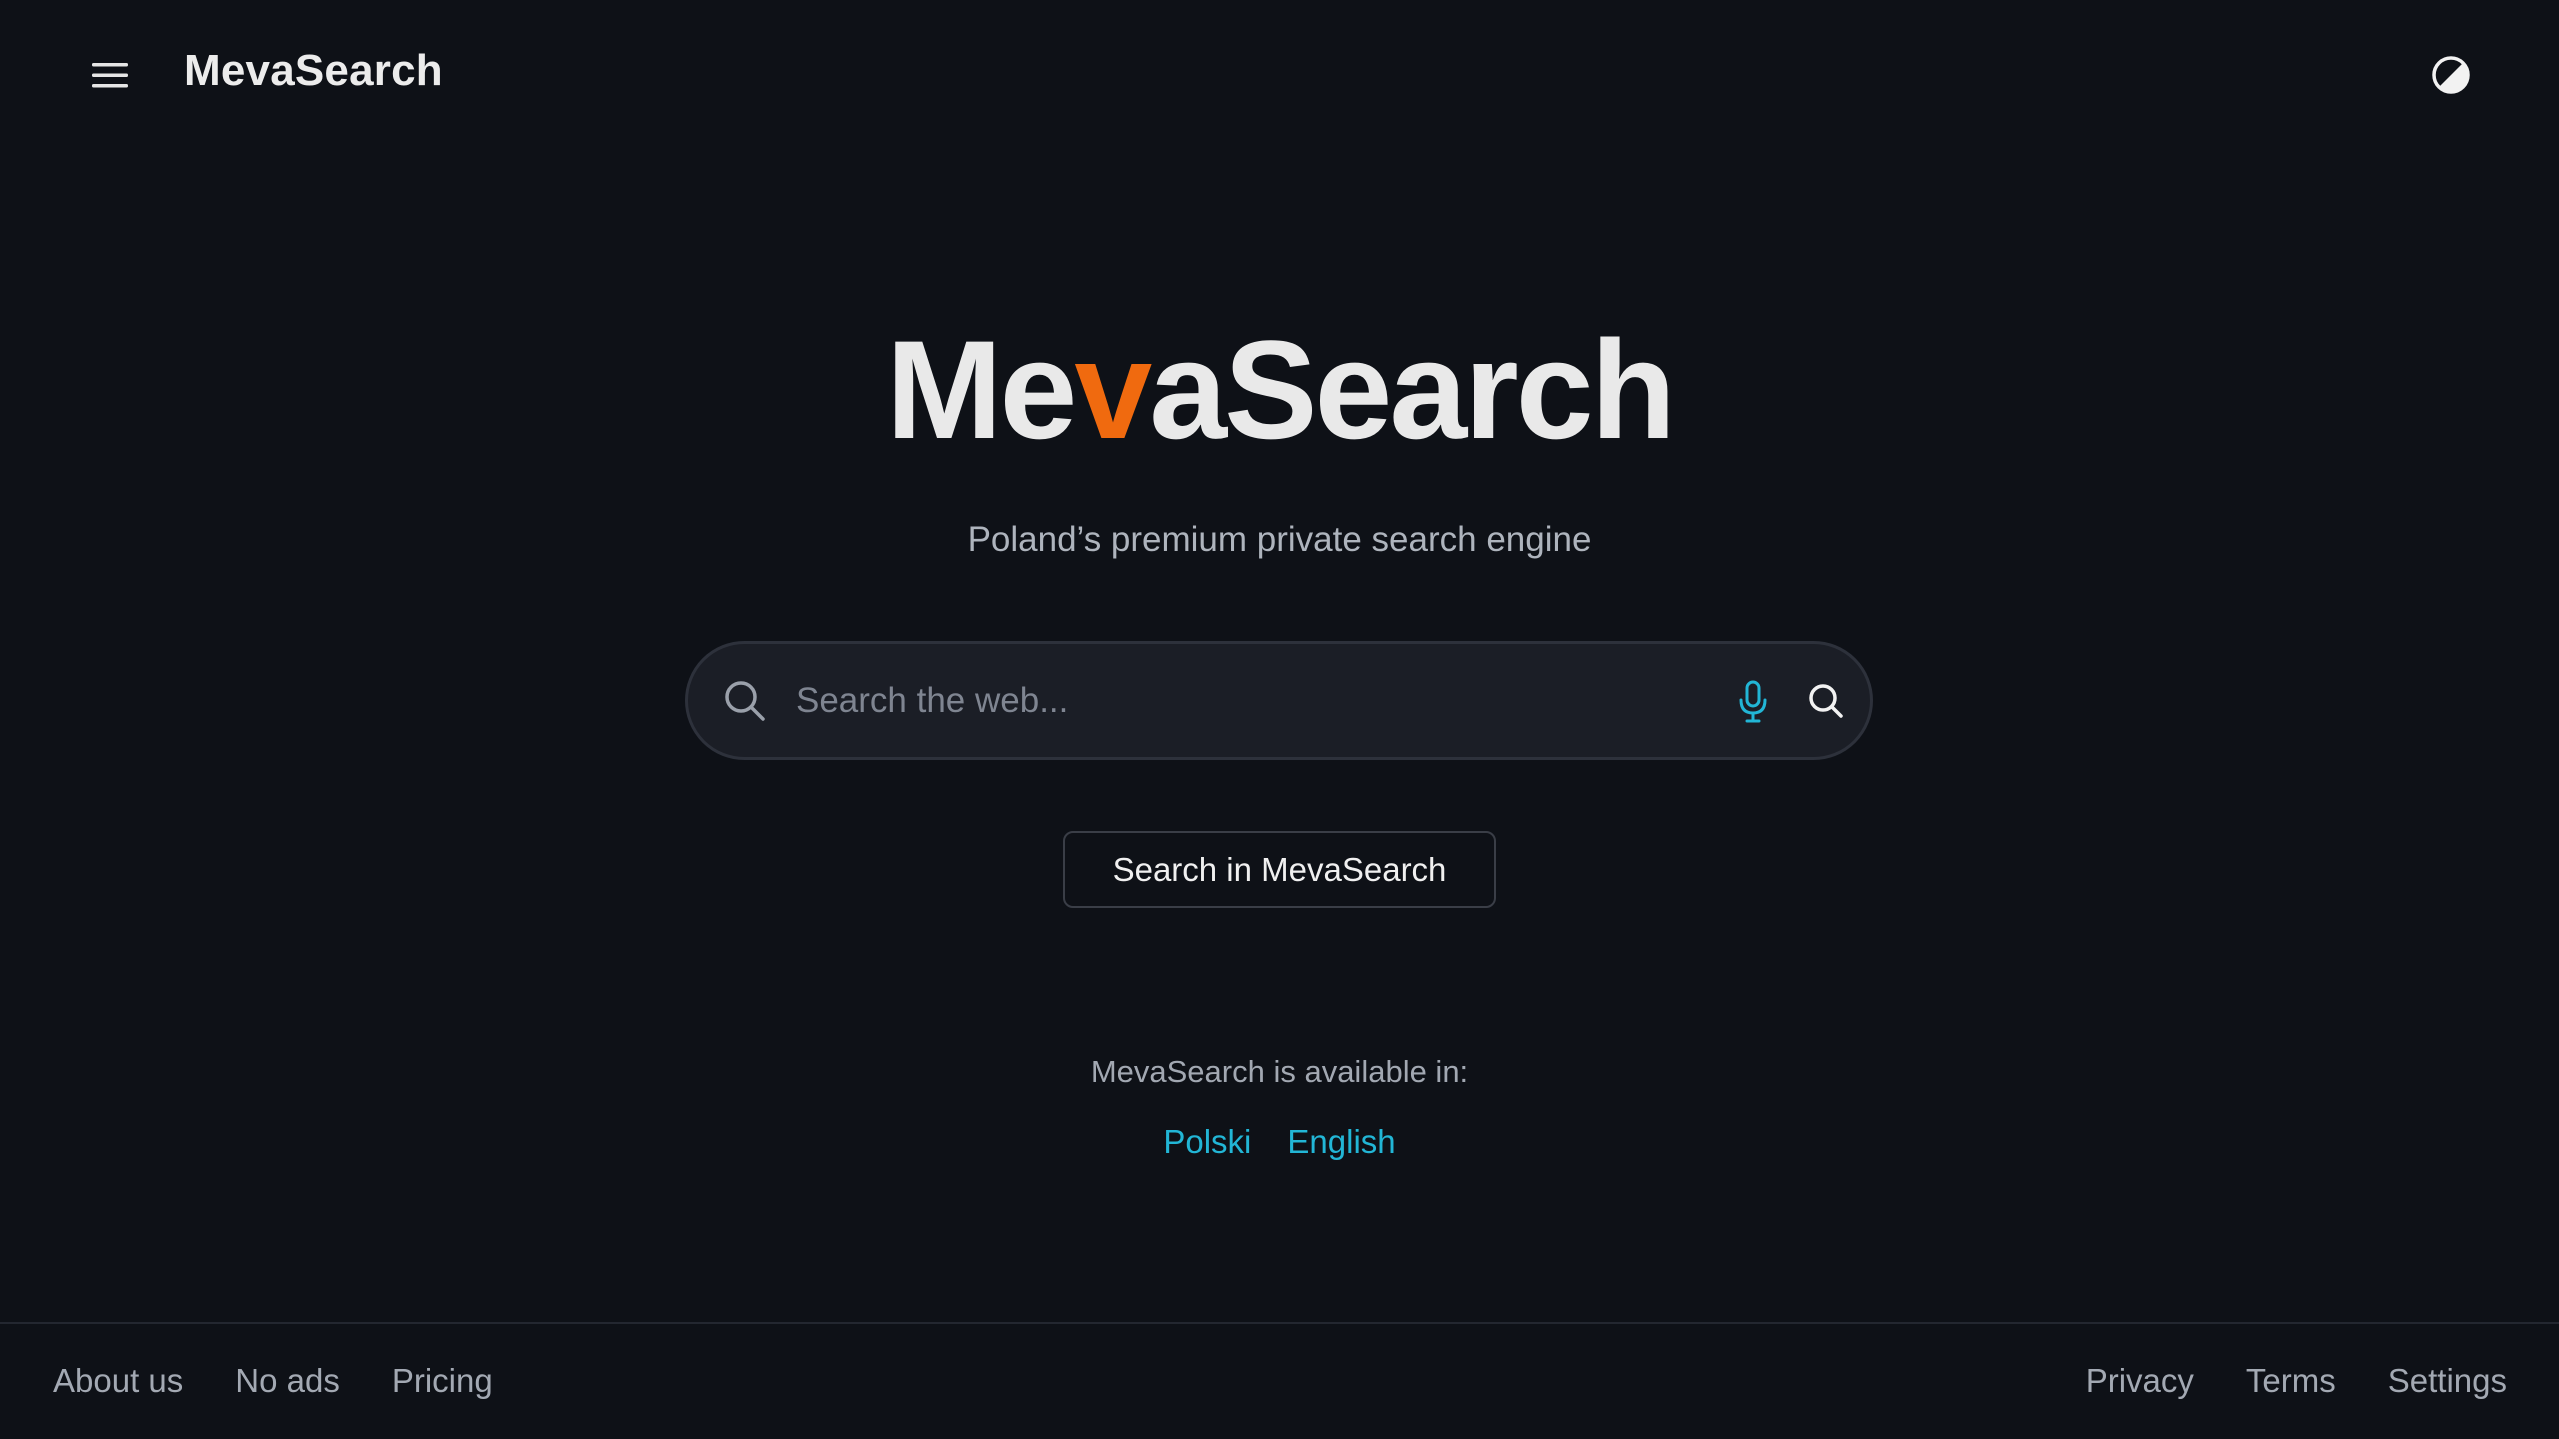 This screenshot has height=1439, width=2559. What do you see at coordinates (1206, 701) in the screenshot?
I see `search-input` at bounding box center [1206, 701].